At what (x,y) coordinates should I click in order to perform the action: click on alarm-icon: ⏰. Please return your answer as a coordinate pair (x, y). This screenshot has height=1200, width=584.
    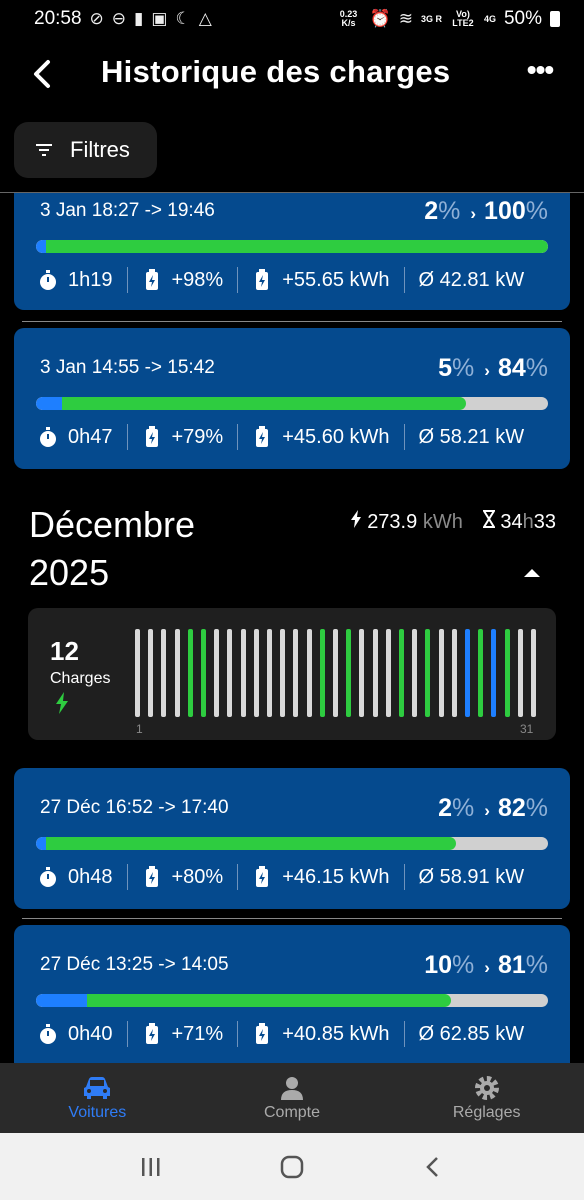
    Looking at the image, I should click on (380, 18).